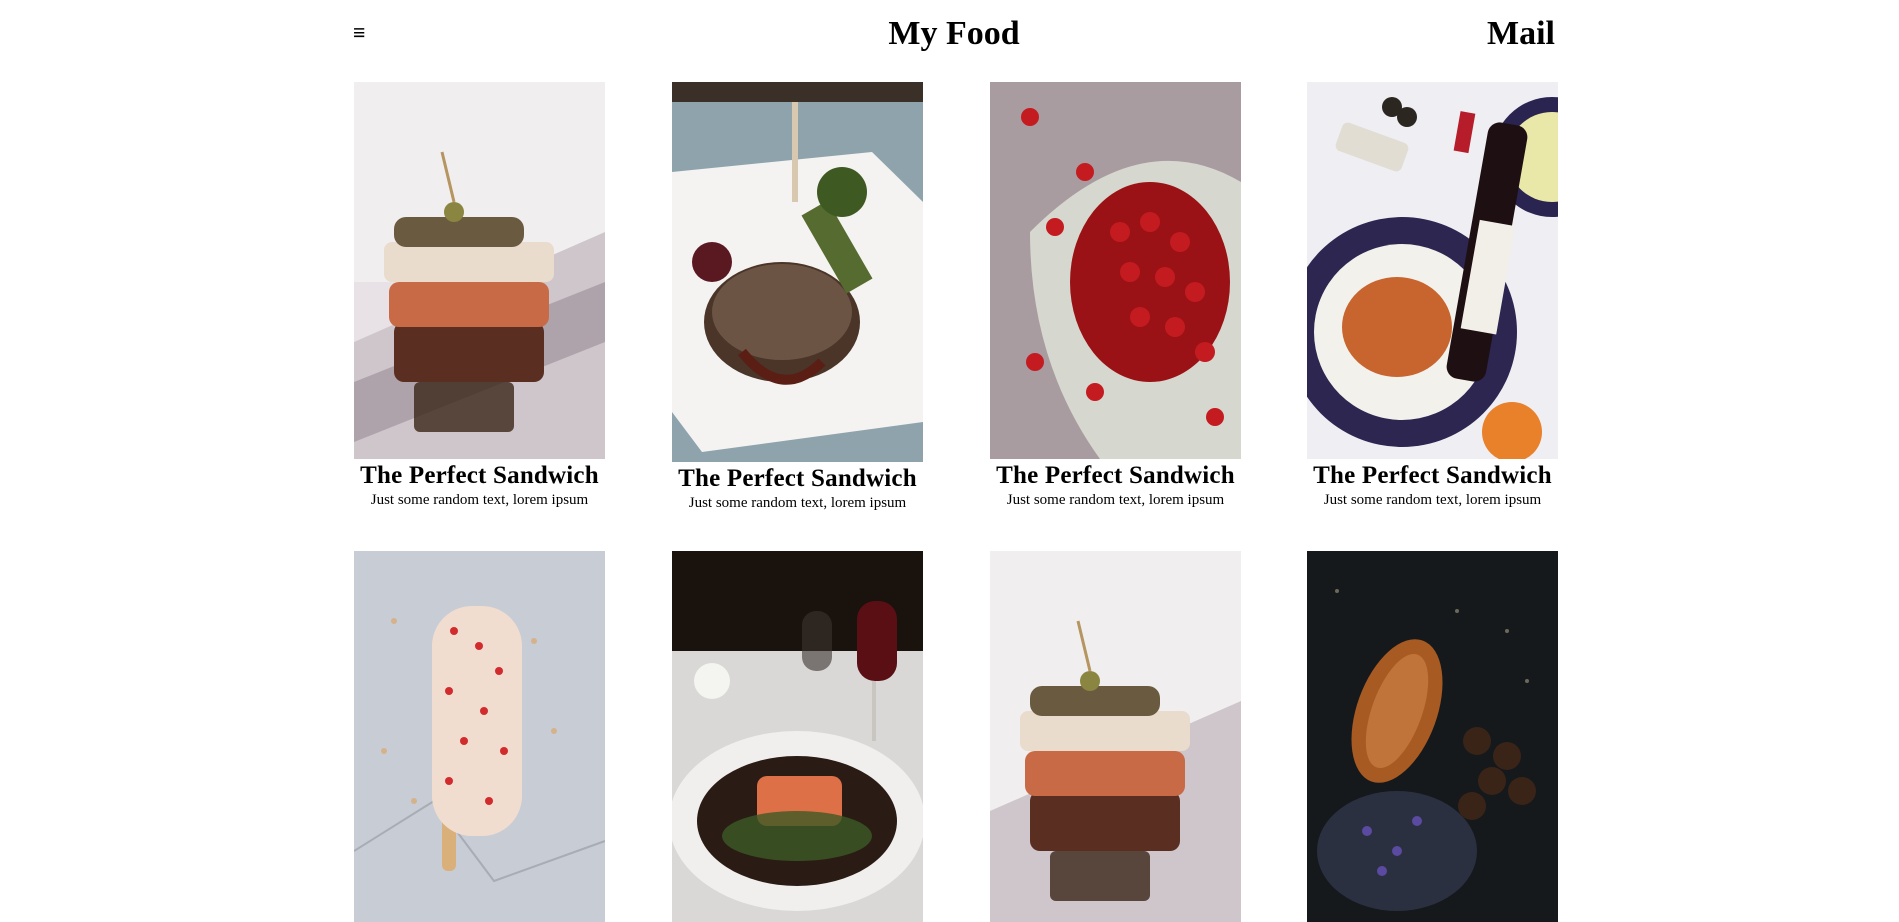 Image resolution: width=1899 pixels, height=922 pixels. Describe the element at coordinates (1115, 270) in the screenshot. I see `cherries-photo` at that location.